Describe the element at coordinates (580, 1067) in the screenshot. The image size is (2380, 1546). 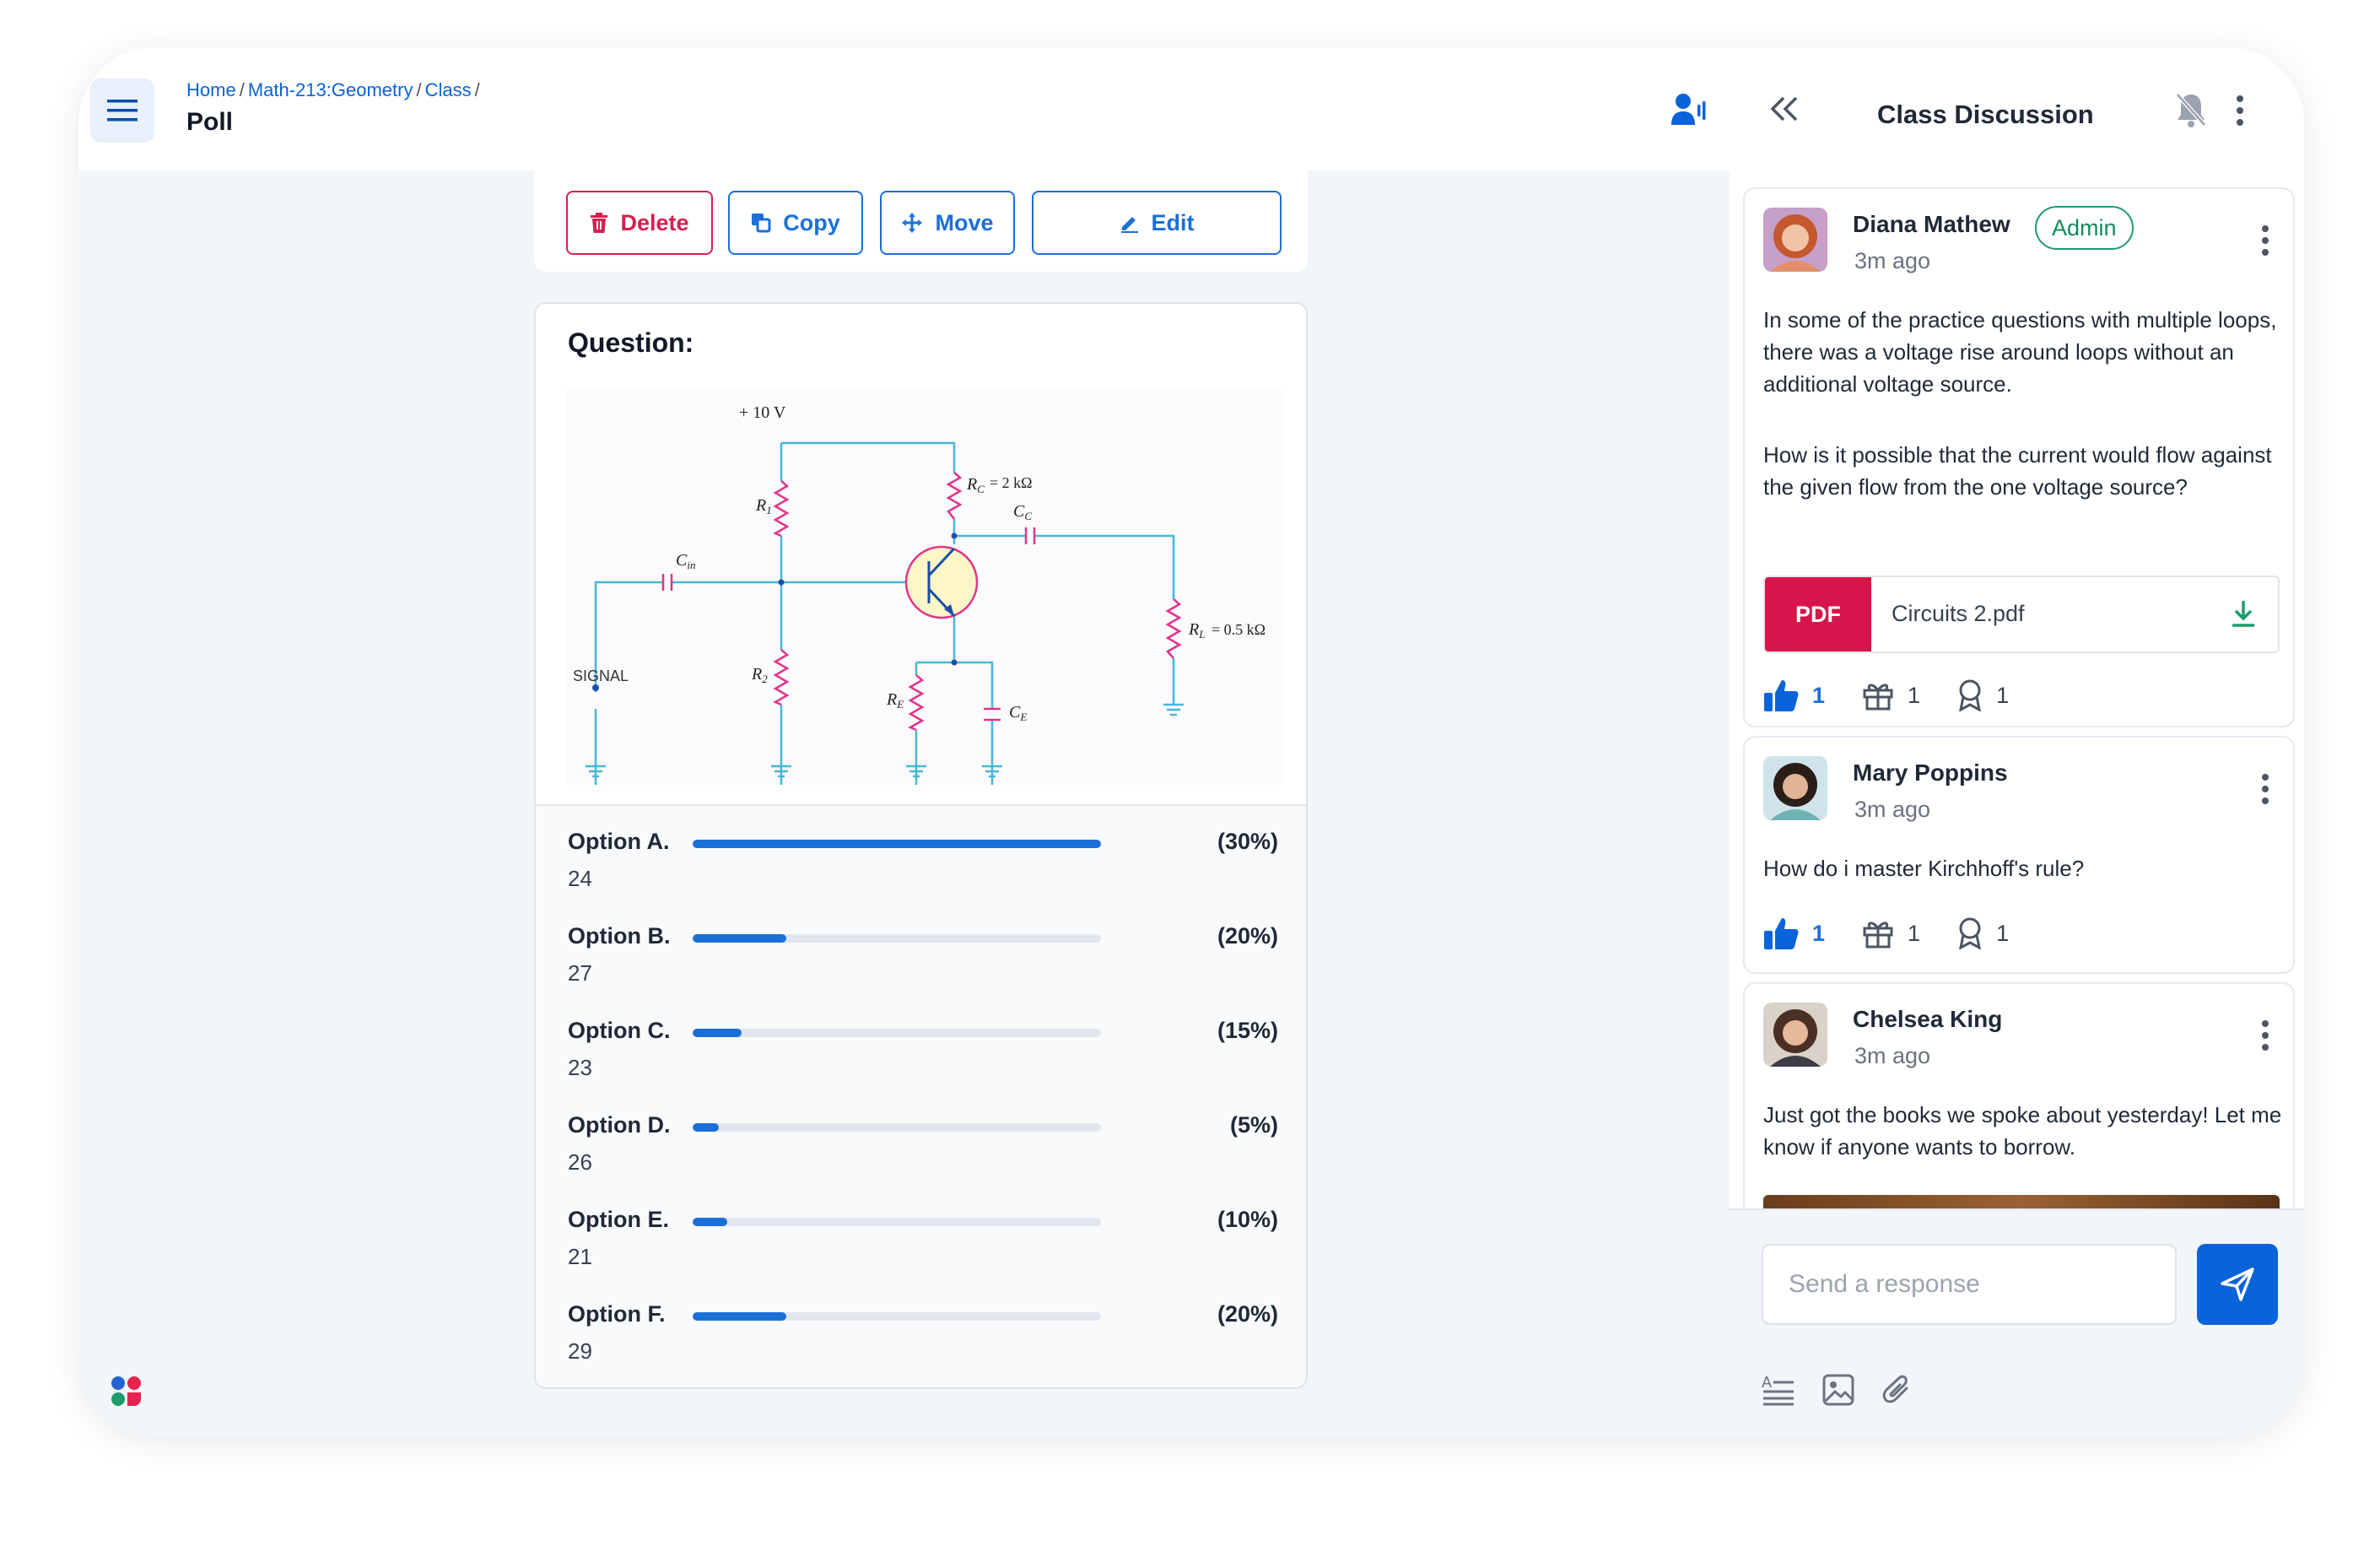
I see `option-count: 23` at that location.